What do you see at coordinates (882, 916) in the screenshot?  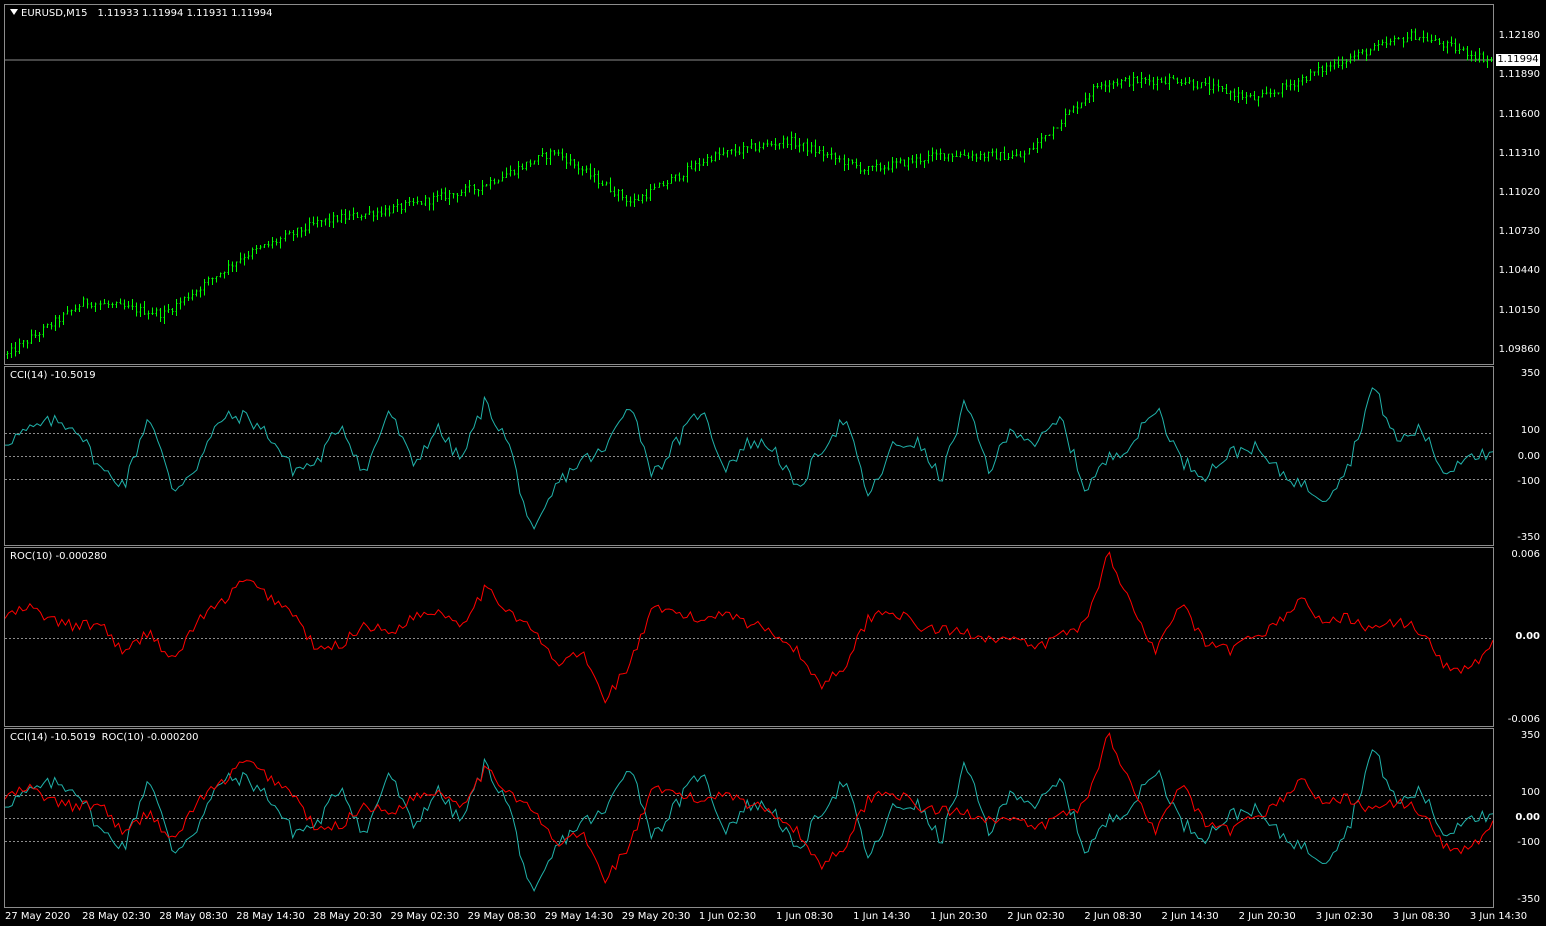 I see `time-axis-label: 1 Jun 14:30` at bounding box center [882, 916].